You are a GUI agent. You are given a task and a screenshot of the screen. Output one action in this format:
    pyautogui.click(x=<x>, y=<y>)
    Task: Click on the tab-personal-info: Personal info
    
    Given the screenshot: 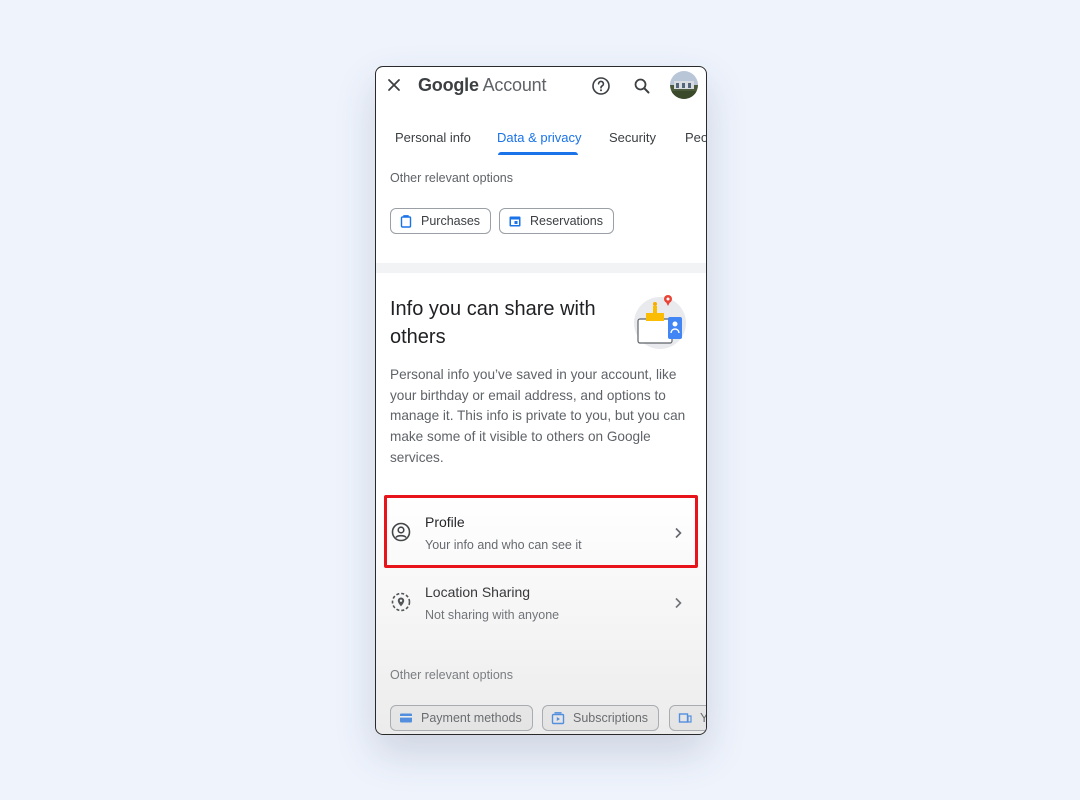 What is the action you would take?
    pyautogui.click(x=433, y=137)
    